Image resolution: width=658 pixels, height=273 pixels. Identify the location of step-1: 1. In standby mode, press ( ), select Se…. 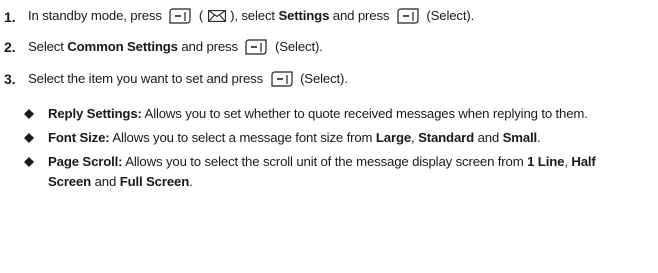
(239, 17).